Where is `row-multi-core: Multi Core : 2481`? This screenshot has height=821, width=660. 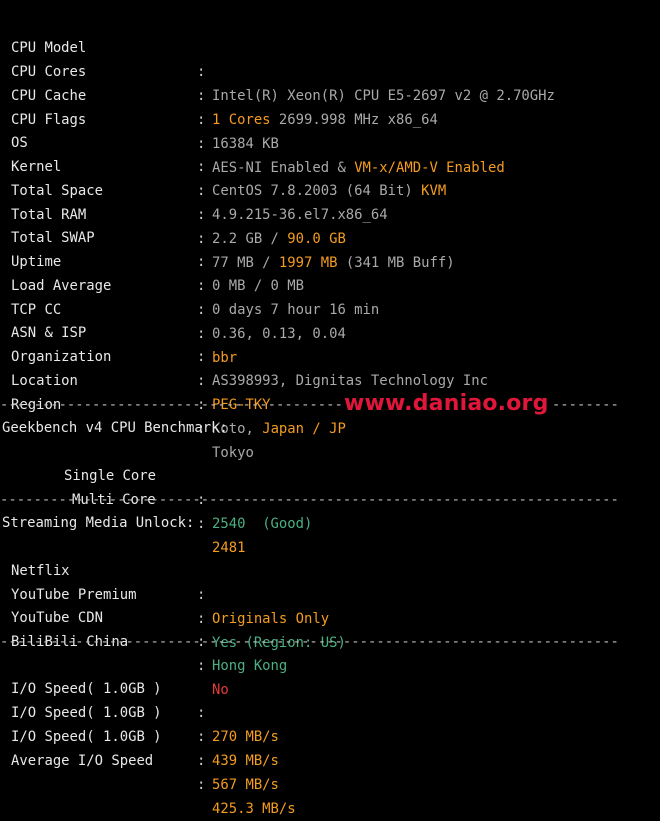
row-multi-core: Multi Core : 2481 is located at coordinates (122, 510).